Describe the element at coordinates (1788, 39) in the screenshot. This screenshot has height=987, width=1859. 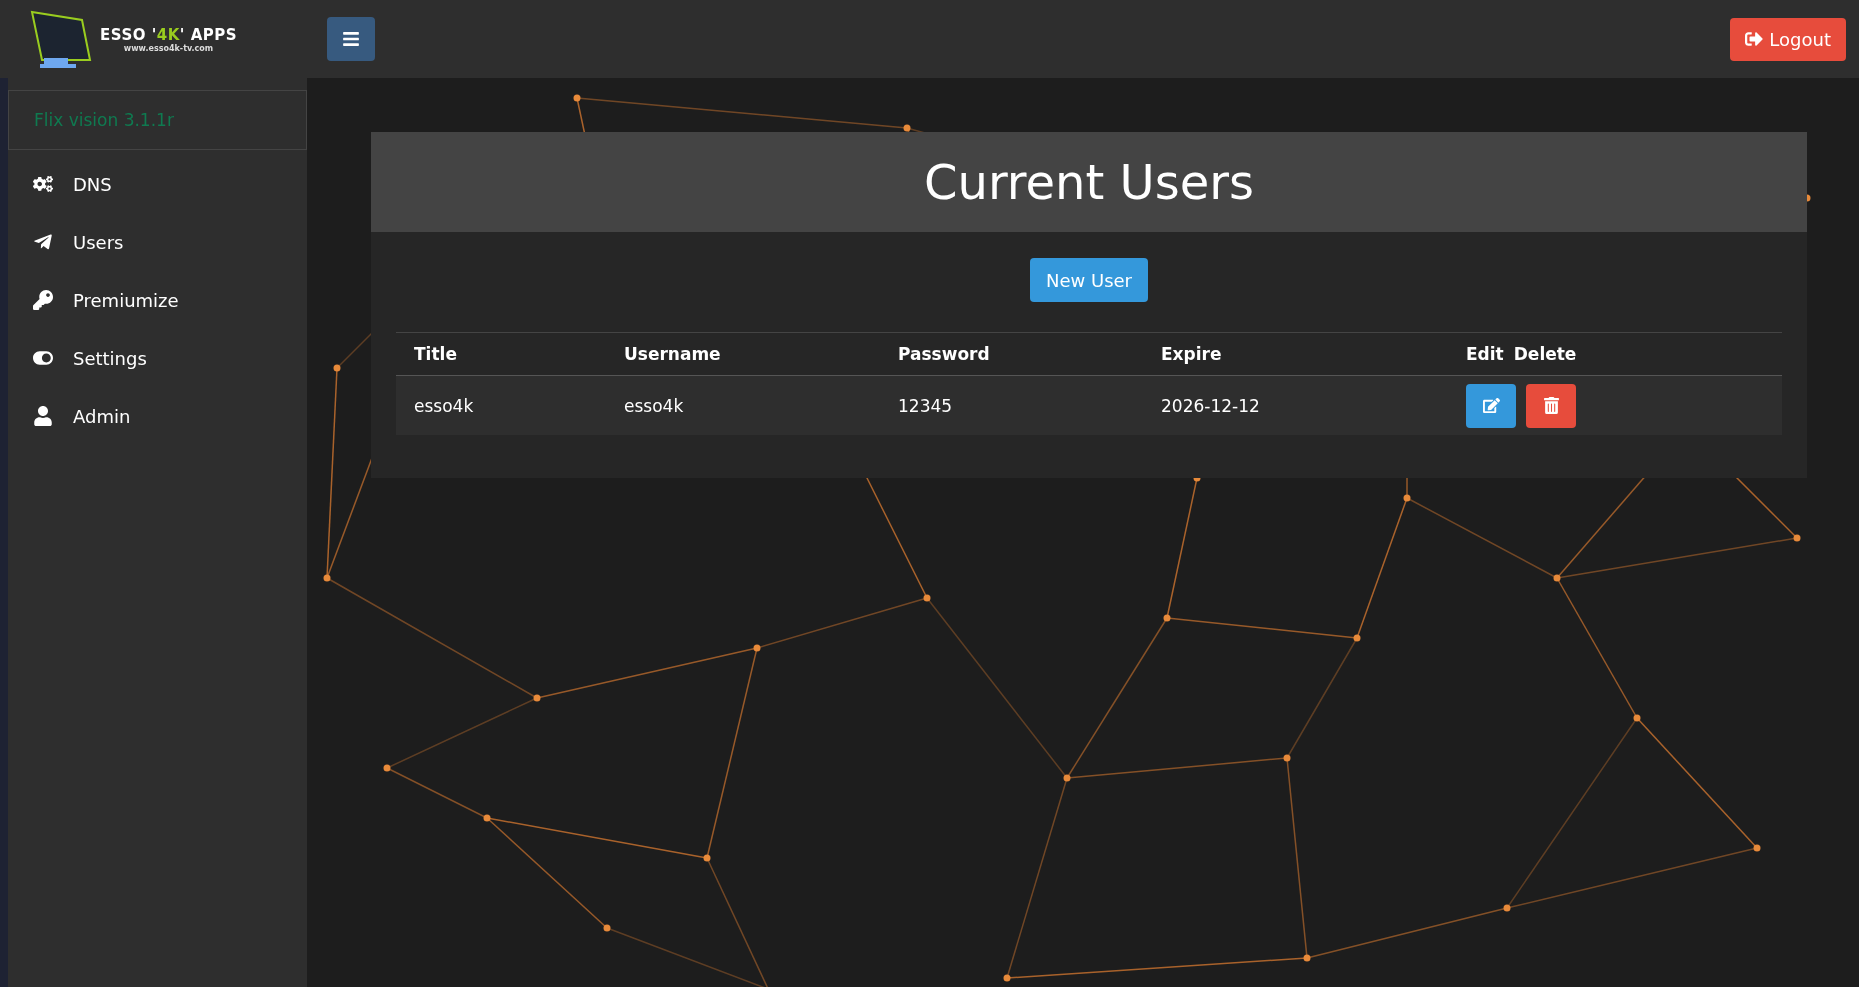
I see `logout-button: Logout` at that location.